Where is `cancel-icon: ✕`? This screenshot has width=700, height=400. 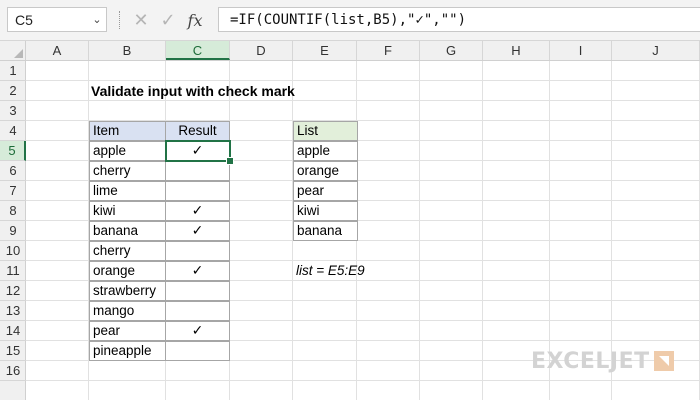 cancel-icon: ✕ is located at coordinates (141, 20).